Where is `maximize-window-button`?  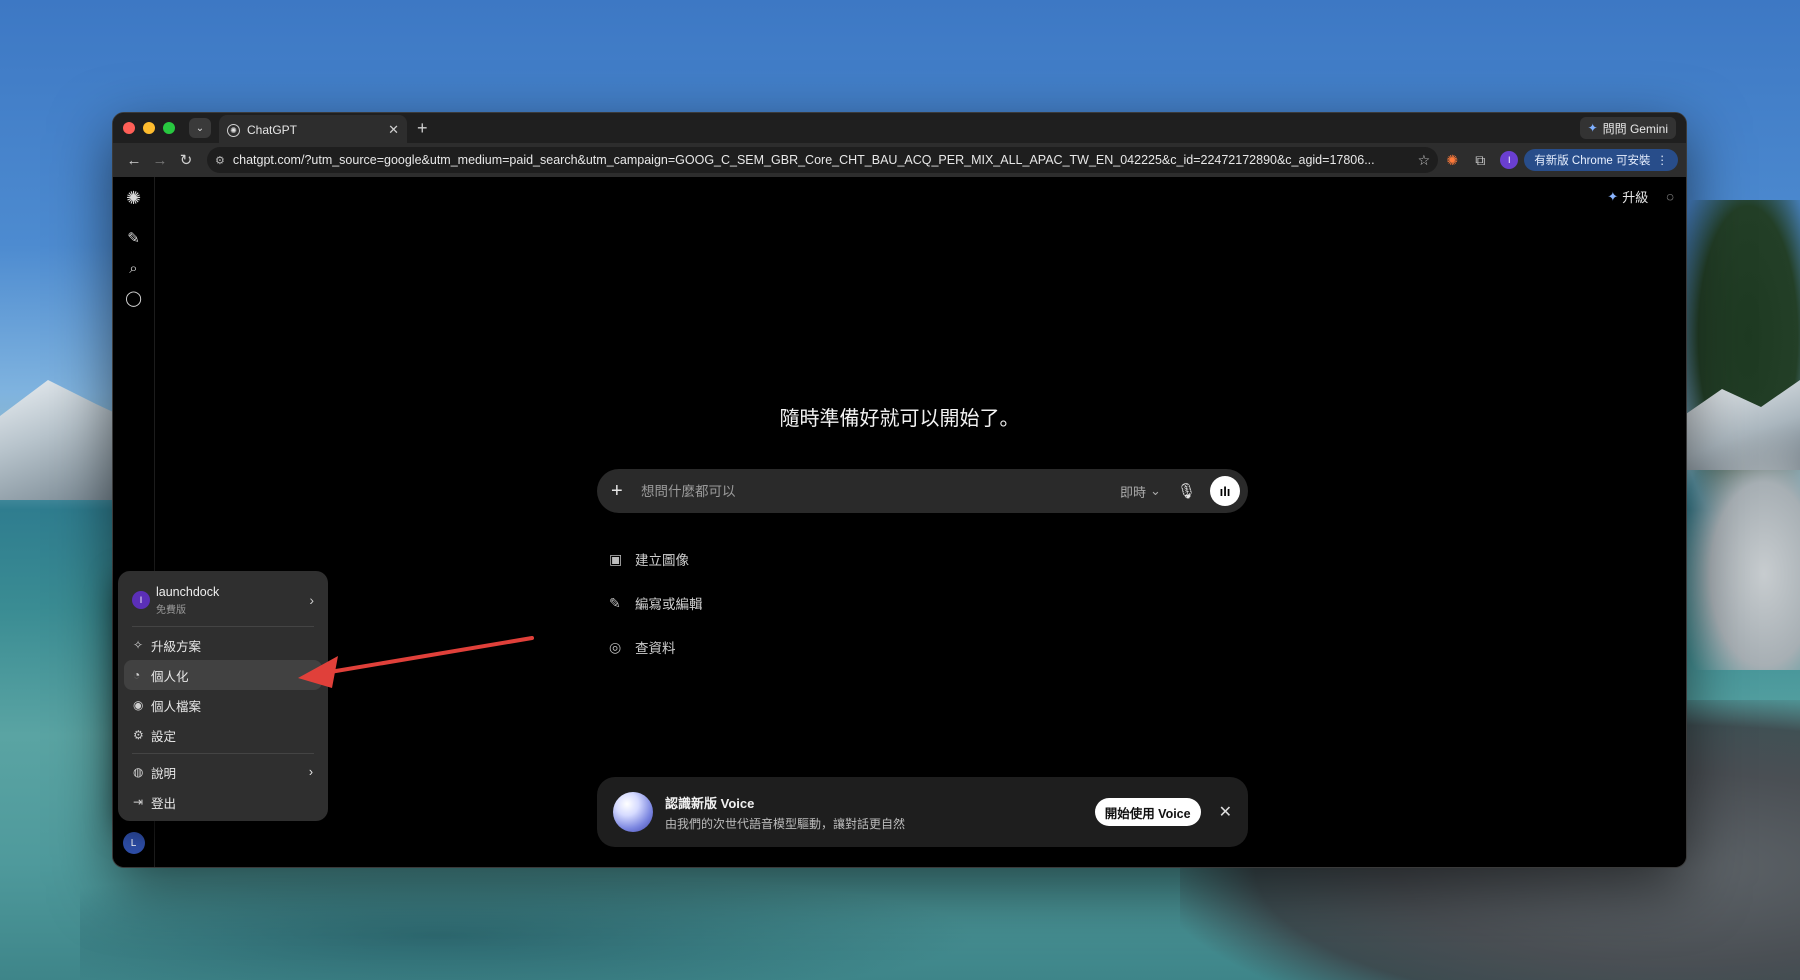 maximize-window-button is located at coordinates (169, 128).